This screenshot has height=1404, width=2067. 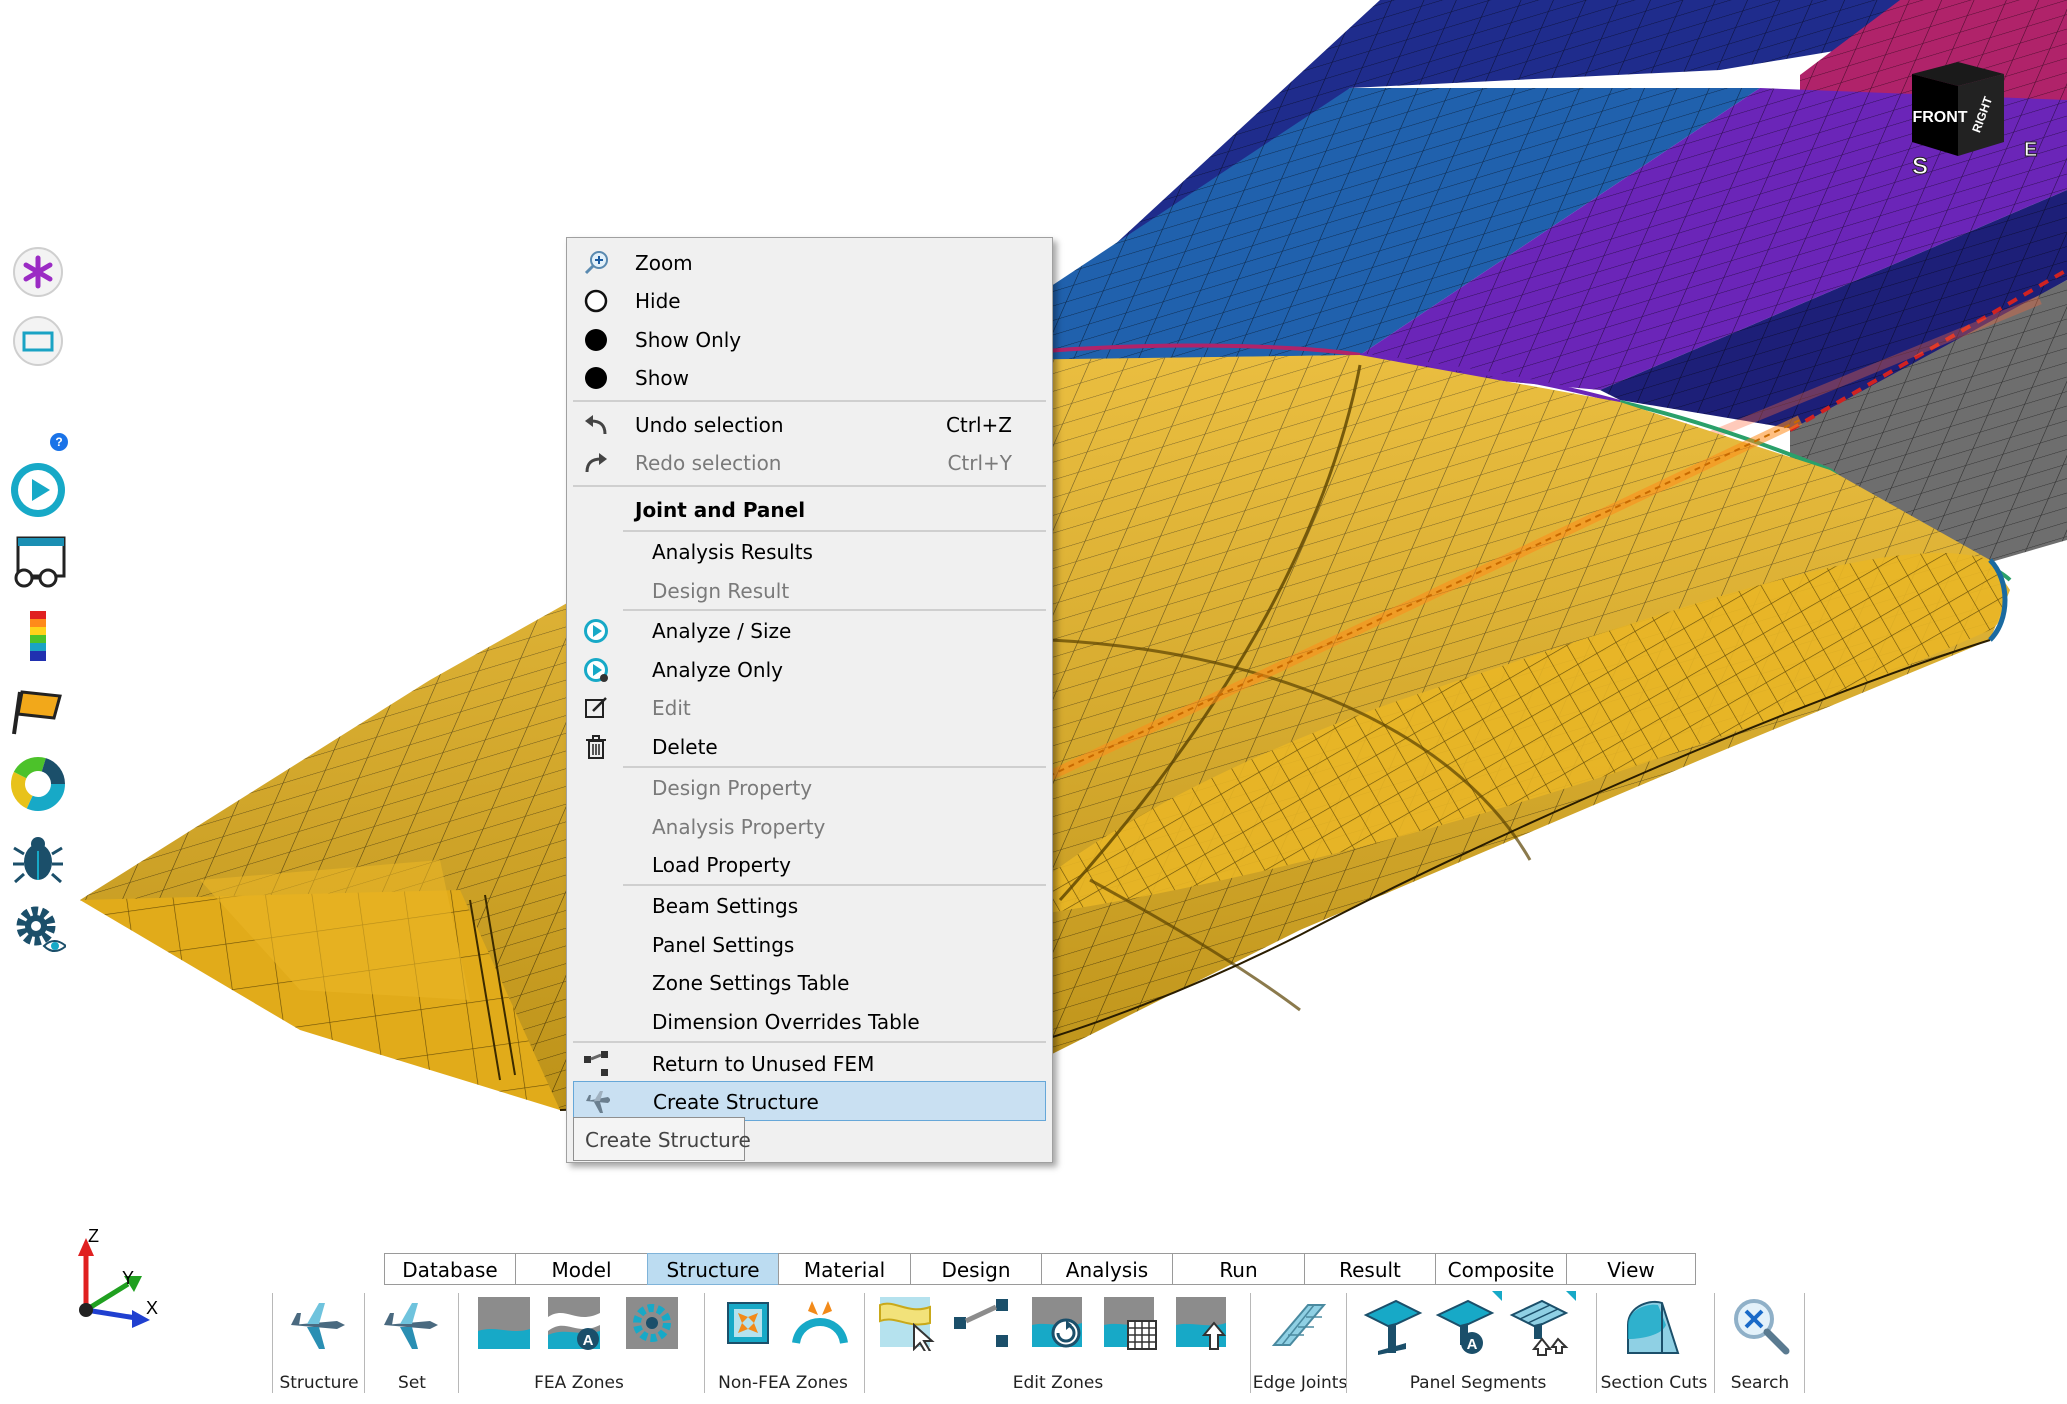 I want to click on tooltip-text: Create Structure, so click(x=668, y=1140).